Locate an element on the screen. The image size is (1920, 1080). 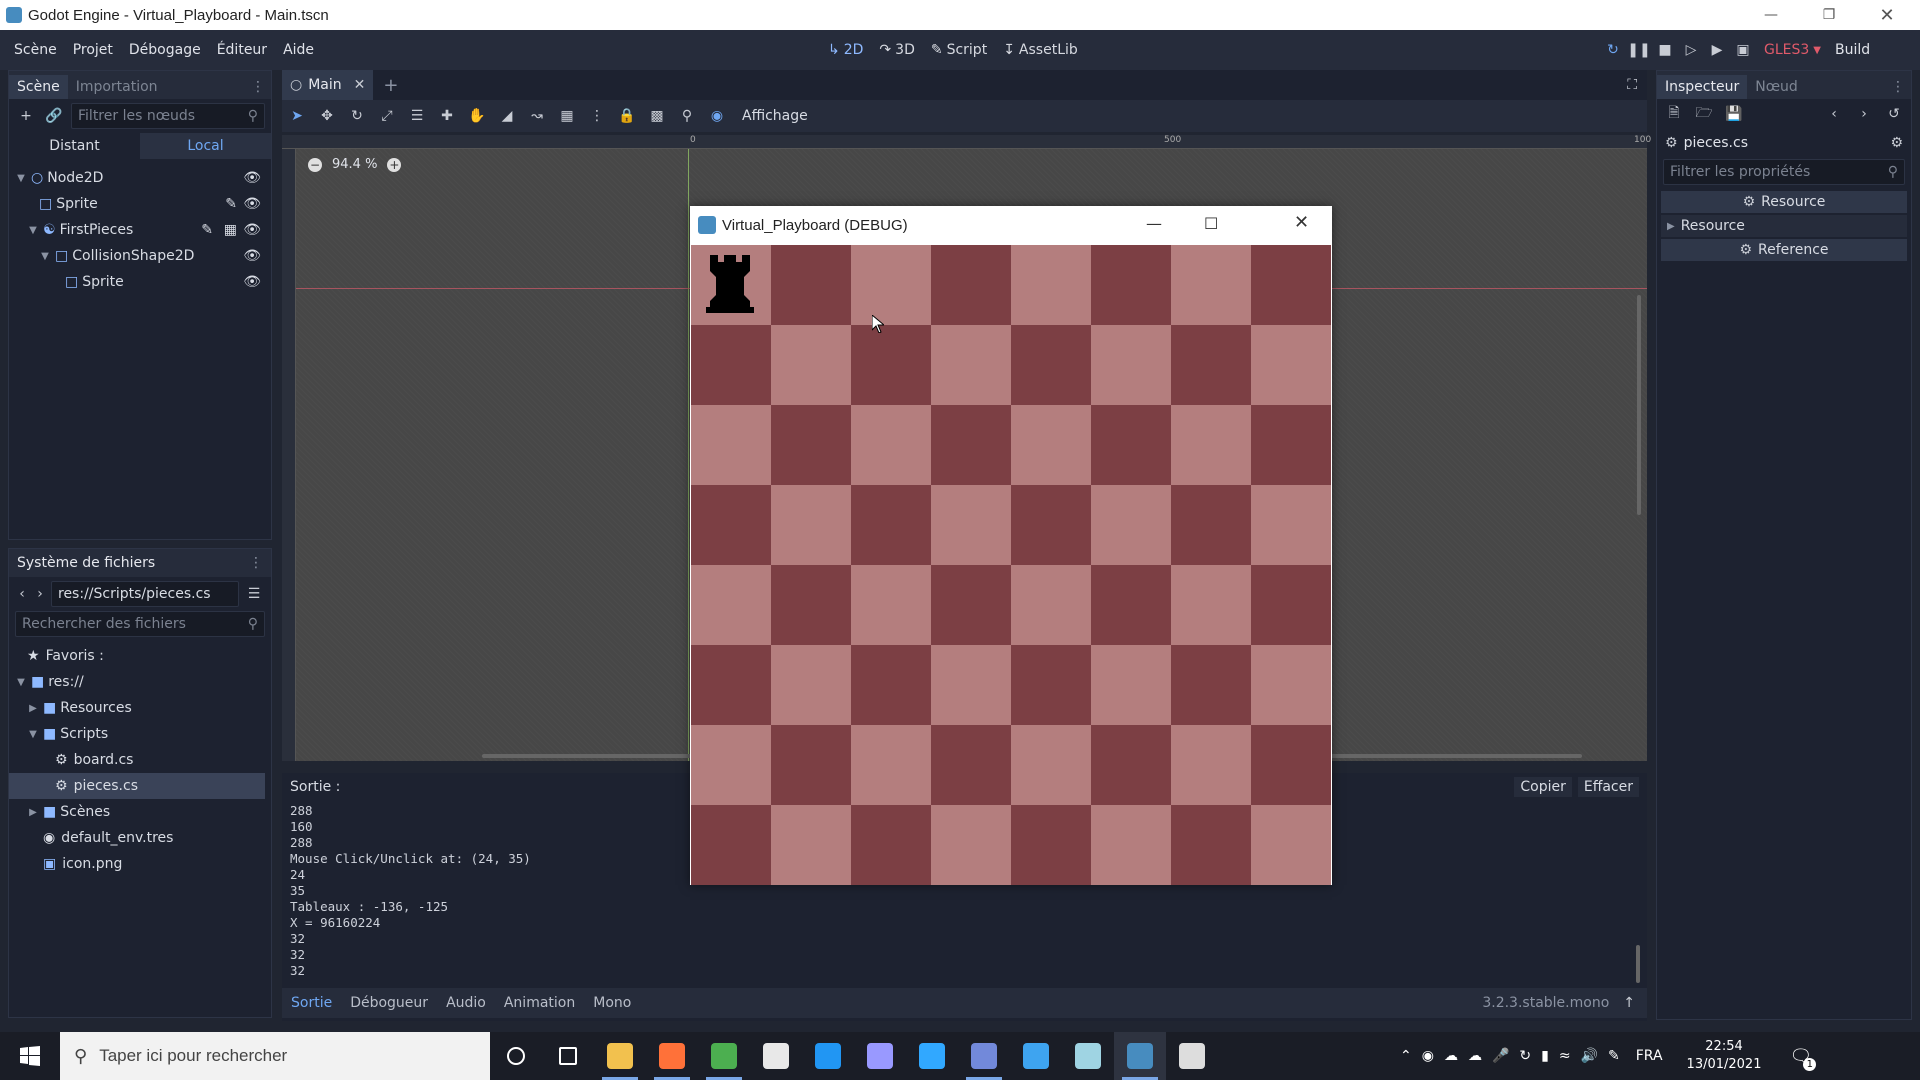
black-rook-icon is located at coordinates (730, 284).